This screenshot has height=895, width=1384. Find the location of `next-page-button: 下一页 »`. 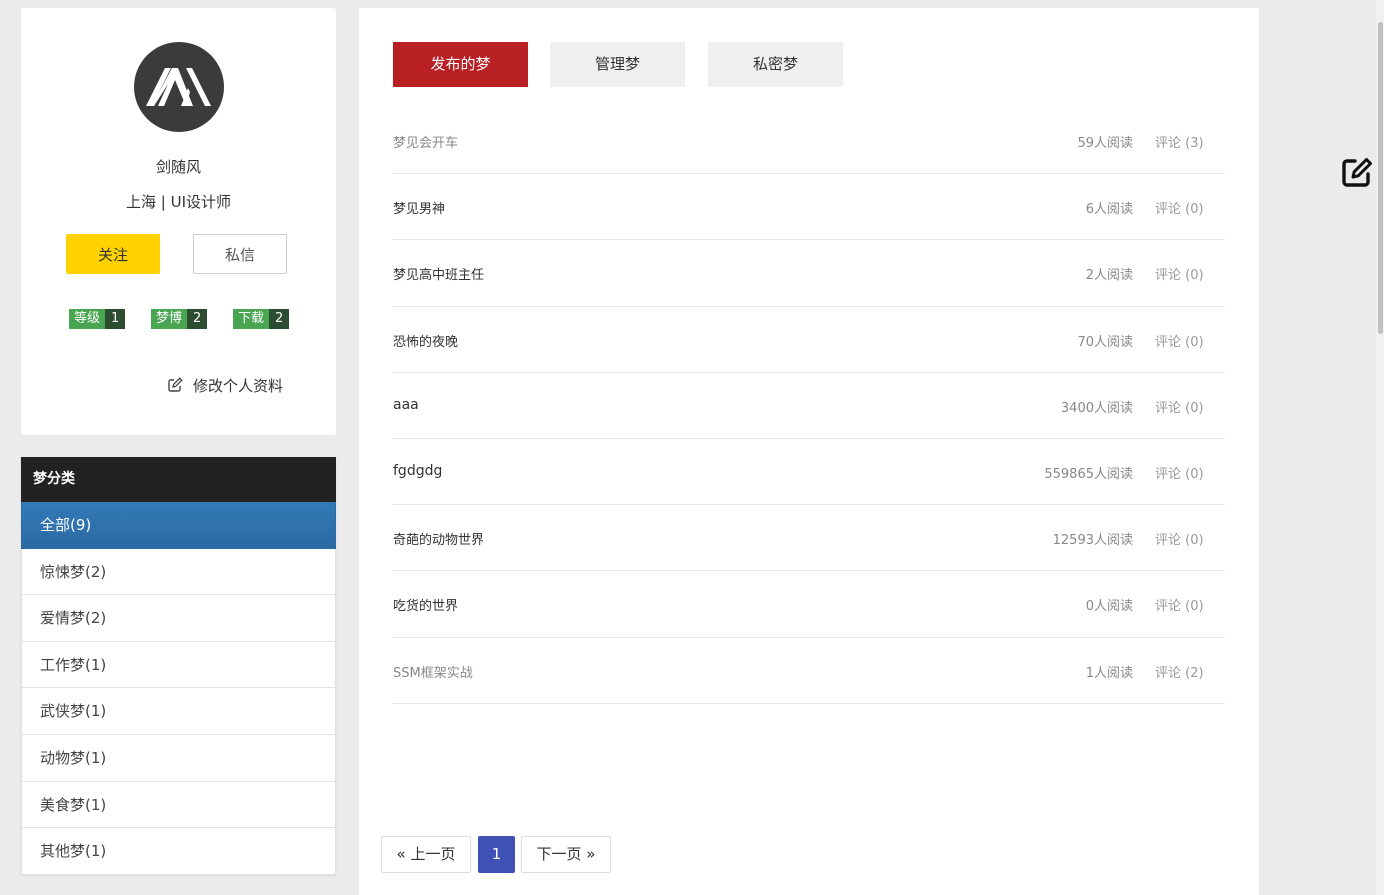

next-page-button: 下一页 » is located at coordinates (566, 854).